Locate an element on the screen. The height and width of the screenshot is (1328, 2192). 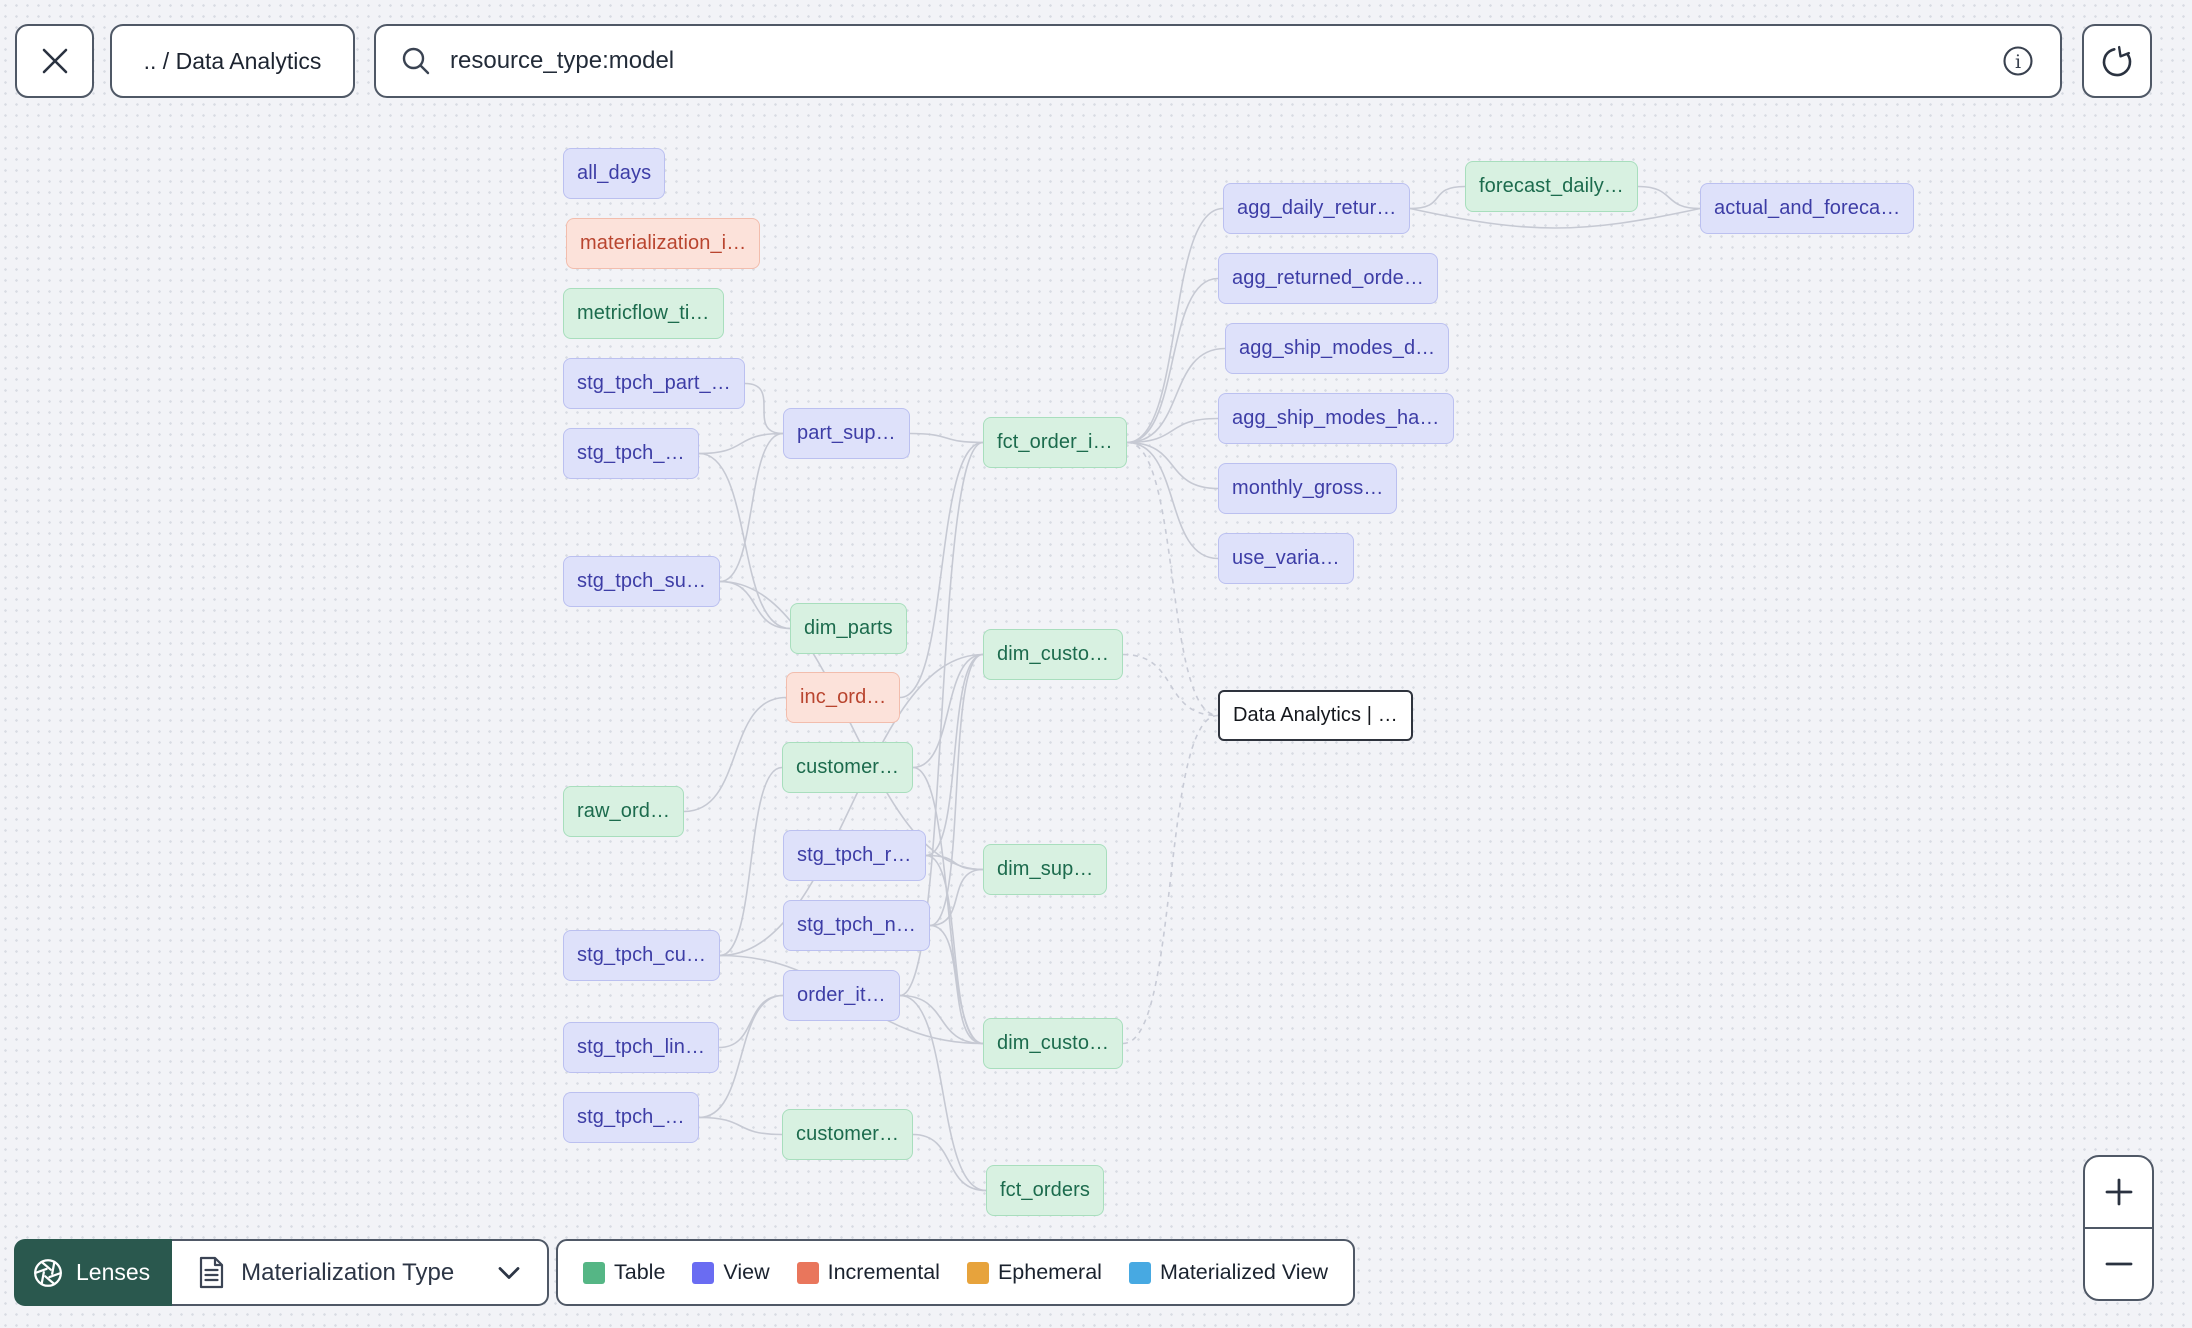
refresh-icon is located at coordinates (2117, 61).